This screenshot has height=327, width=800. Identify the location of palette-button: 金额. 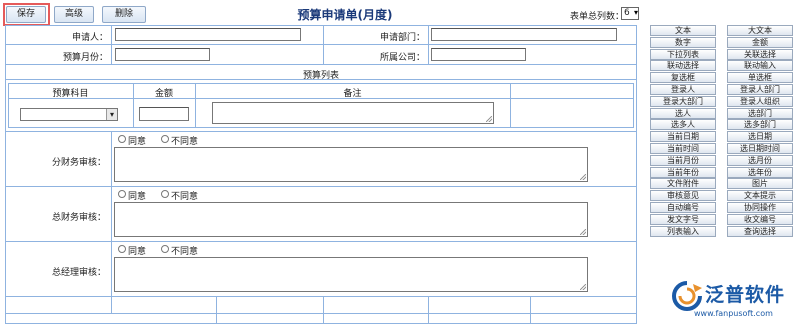
(760, 42).